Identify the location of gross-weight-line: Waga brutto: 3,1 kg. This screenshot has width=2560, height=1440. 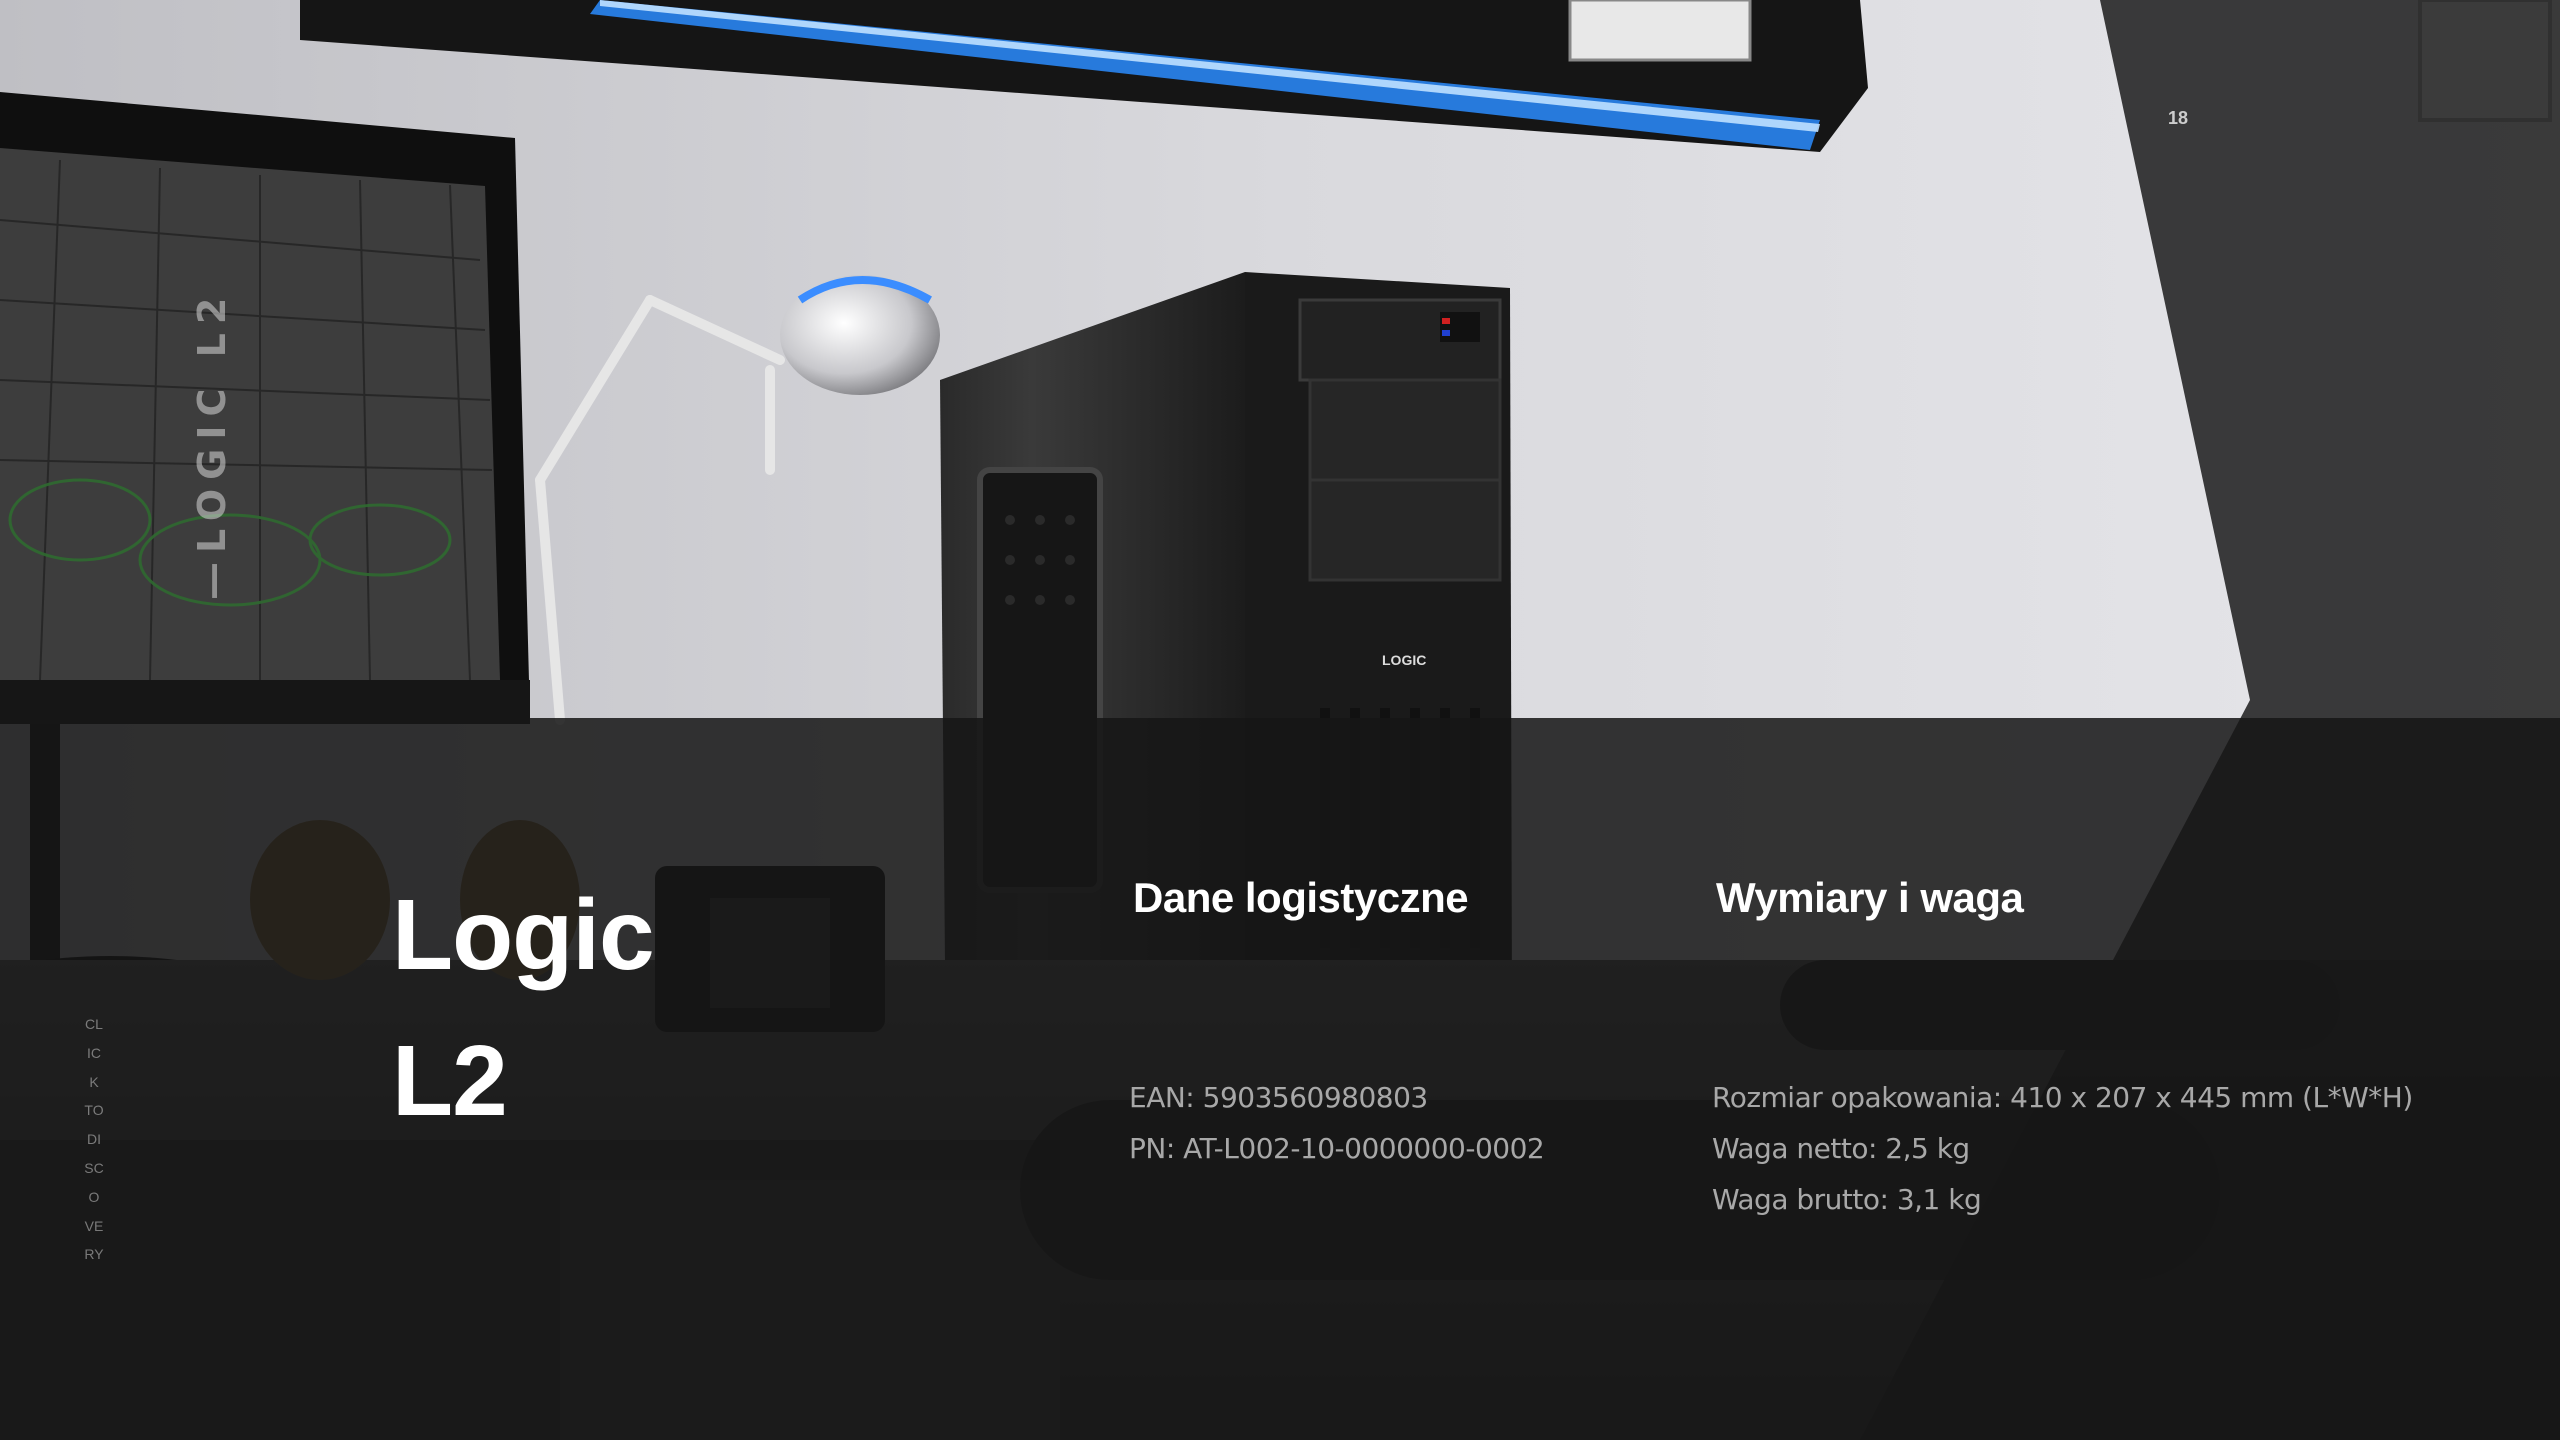
(1847, 1199).